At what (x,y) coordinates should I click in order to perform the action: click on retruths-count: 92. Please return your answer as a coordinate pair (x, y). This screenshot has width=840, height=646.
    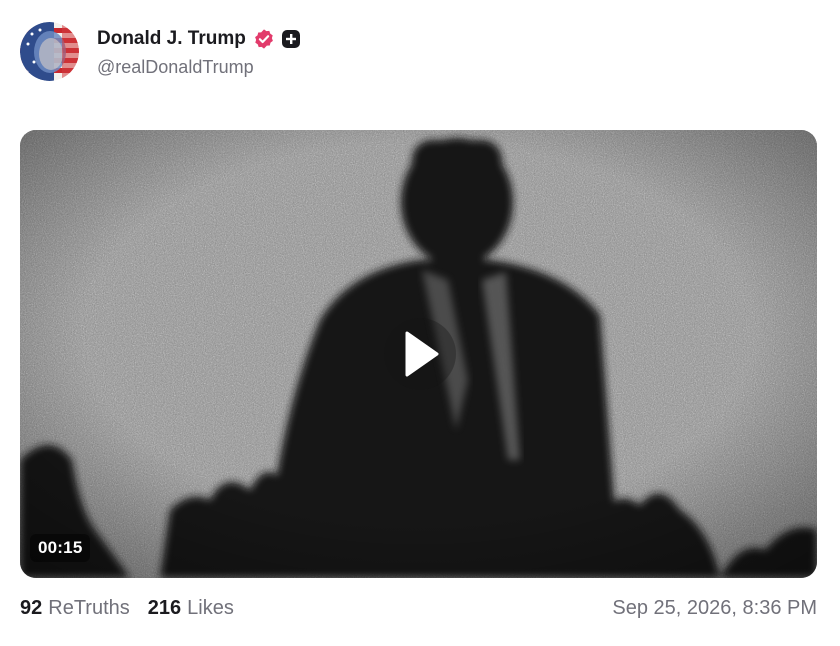
    Looking at the image, I should click on (31, 607).